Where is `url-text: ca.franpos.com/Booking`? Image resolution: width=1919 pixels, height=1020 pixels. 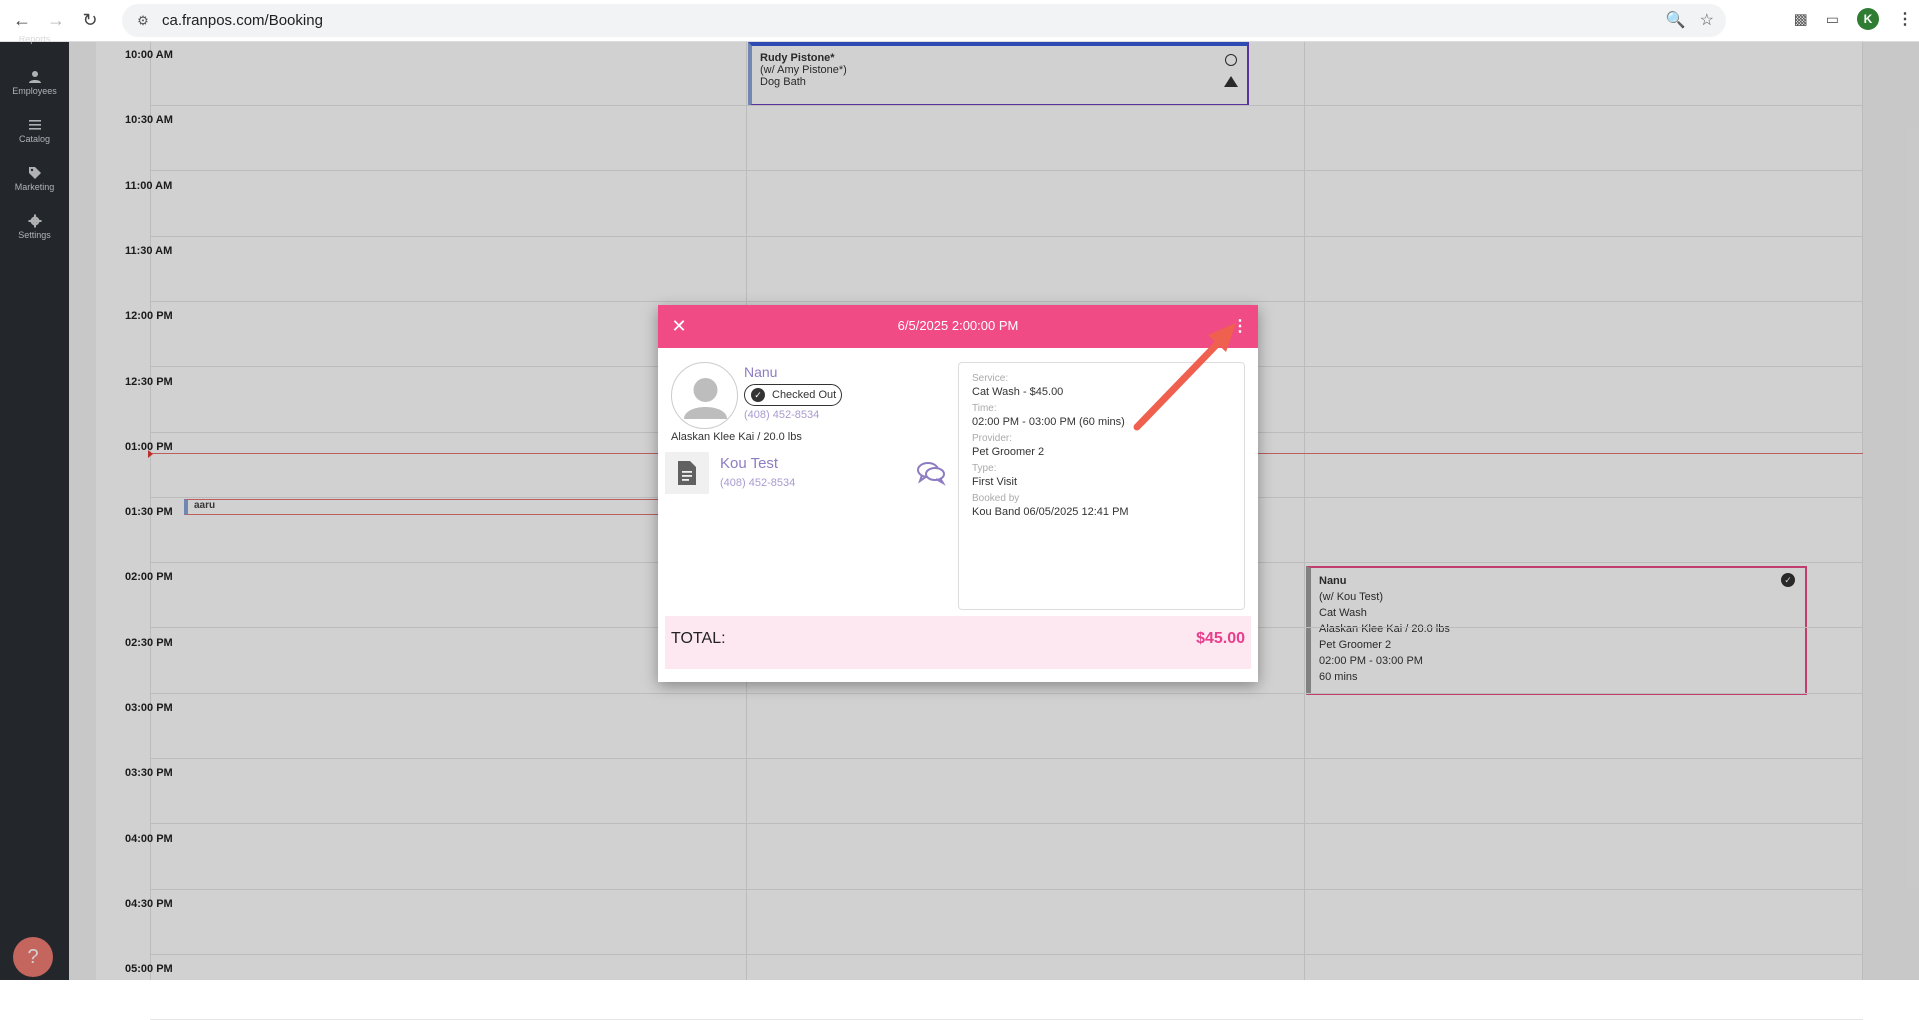 url-text: ca.franpos.com/Booking is located at coordinates (242, 20).